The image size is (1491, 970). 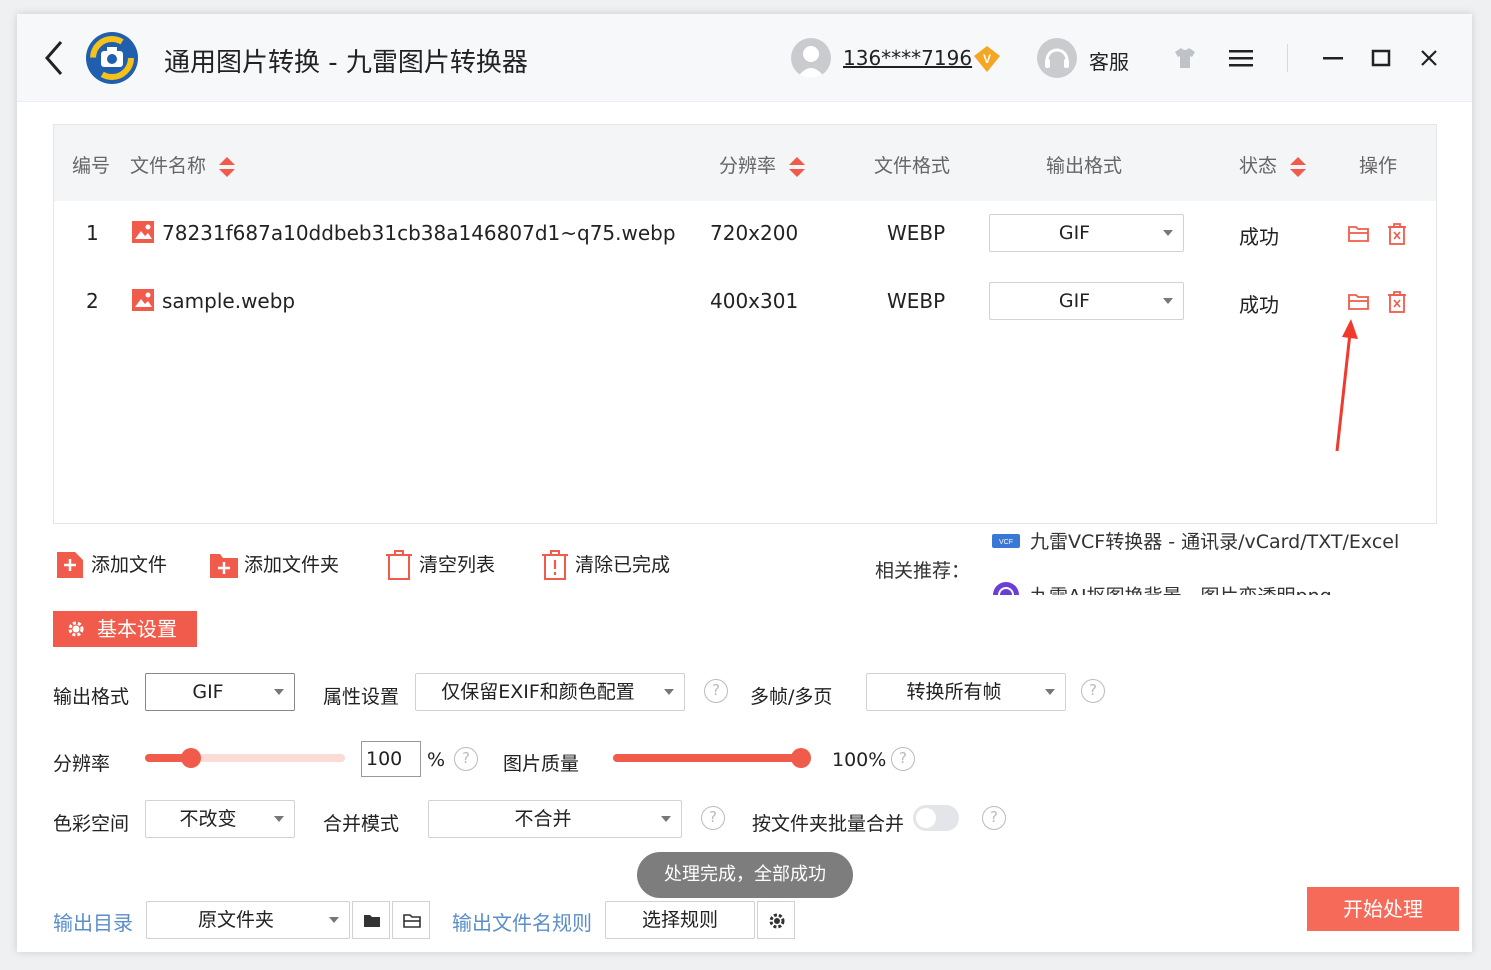 What do you see at coordinates (745, 875) in the screenshot?
I see `status-toast: 处理完成，全部成功` at bounding box center [745, 875].